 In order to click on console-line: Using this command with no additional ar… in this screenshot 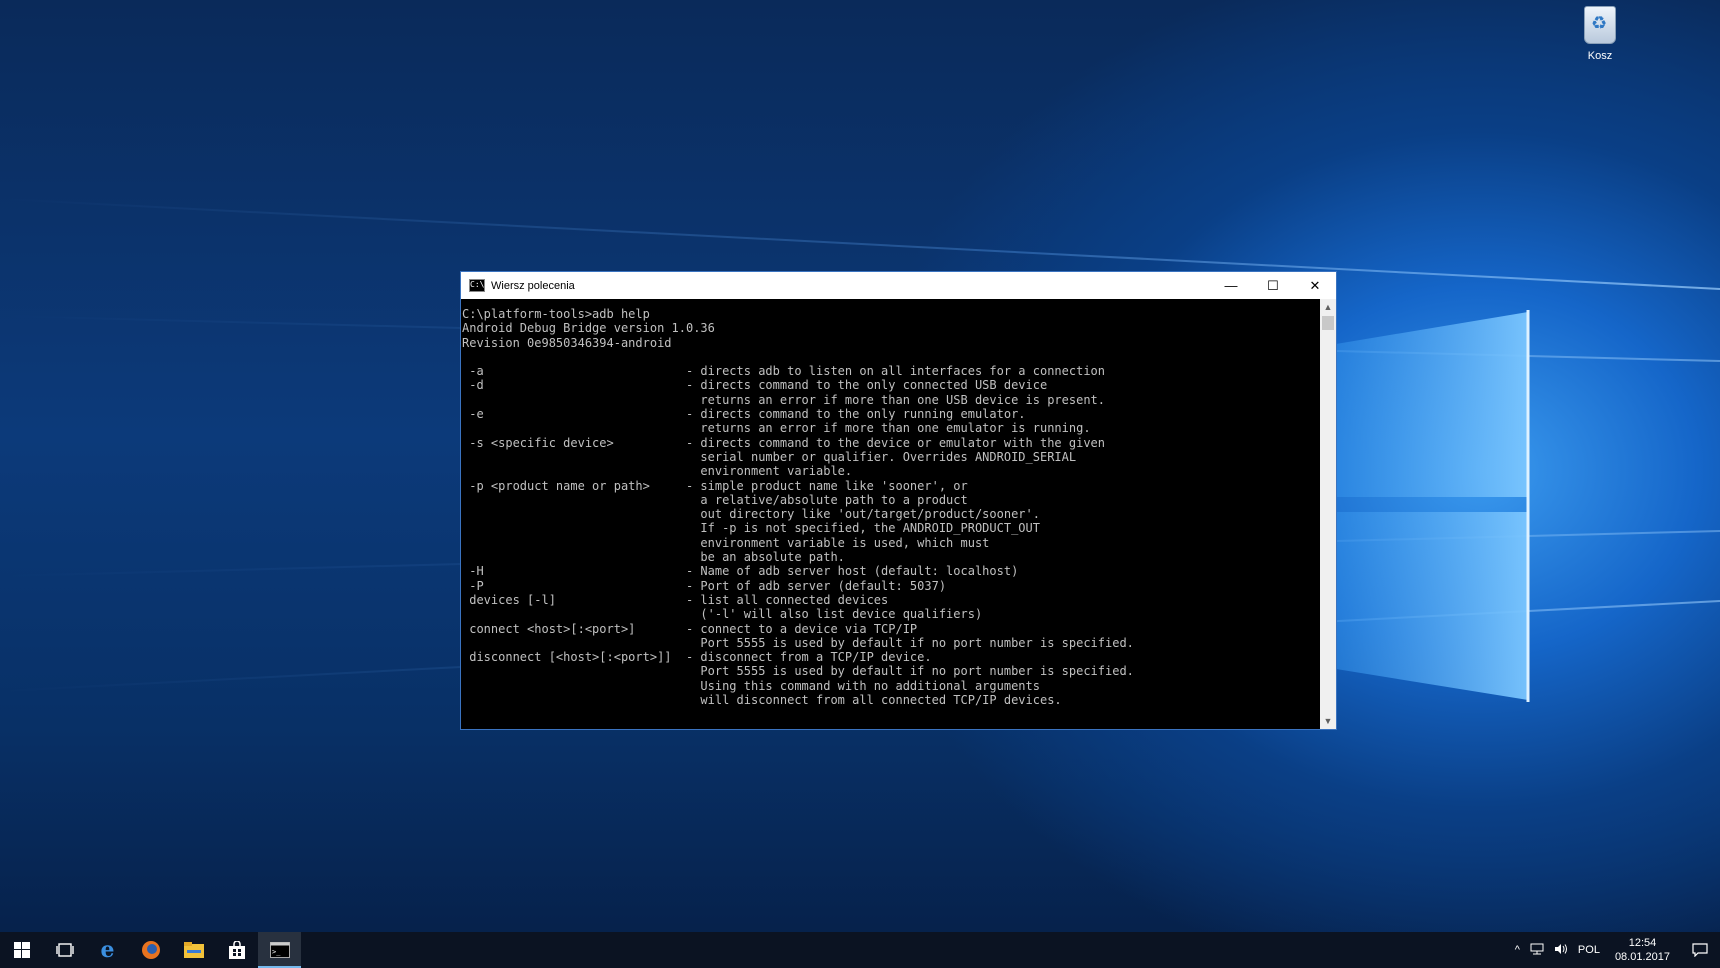, I will do `click(751, 685)`.